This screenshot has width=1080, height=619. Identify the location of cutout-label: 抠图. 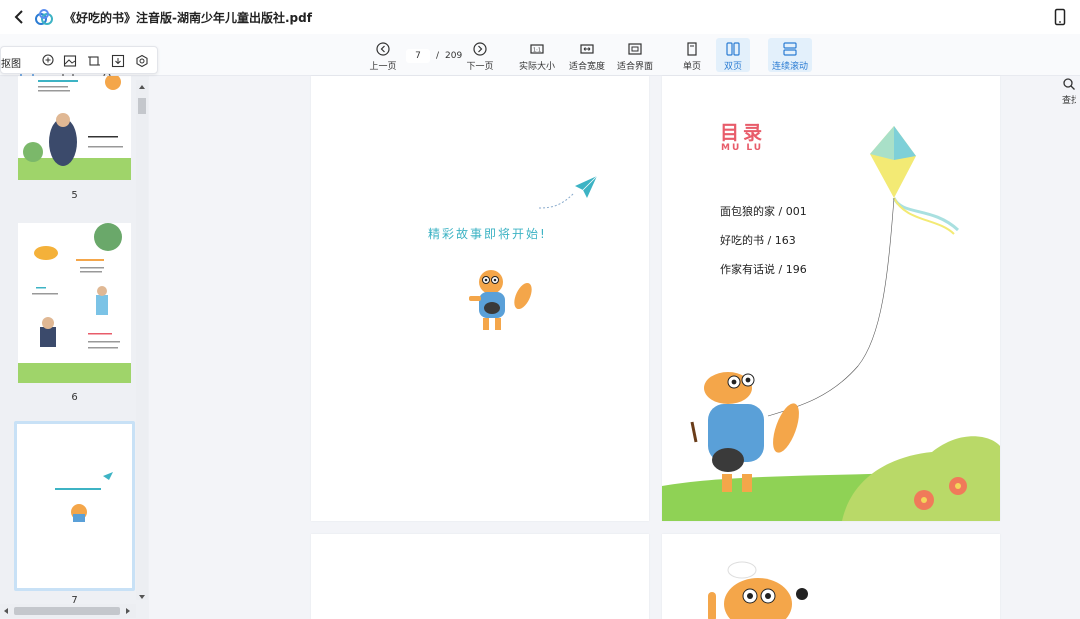
(11, 62).